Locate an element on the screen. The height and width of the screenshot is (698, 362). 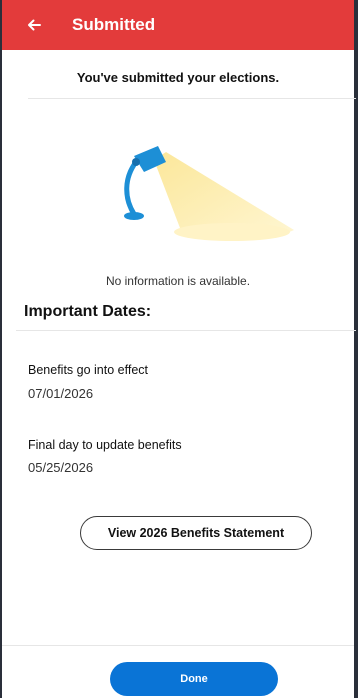
app-bar: Submitted is located at coordinates (178, 25).